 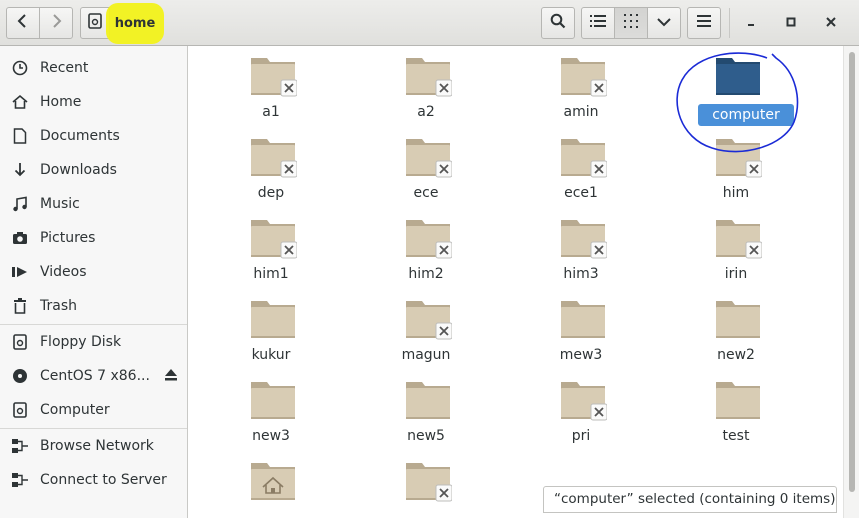 I want to click on file-item: computer, so click(x=736, y=86).